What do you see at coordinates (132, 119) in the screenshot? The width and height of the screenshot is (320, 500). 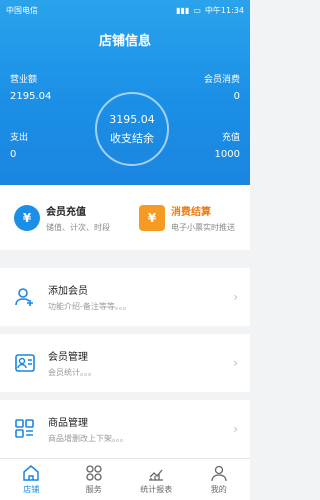 I see `balance-value: 3195.04` at bounding box center [132, 119].